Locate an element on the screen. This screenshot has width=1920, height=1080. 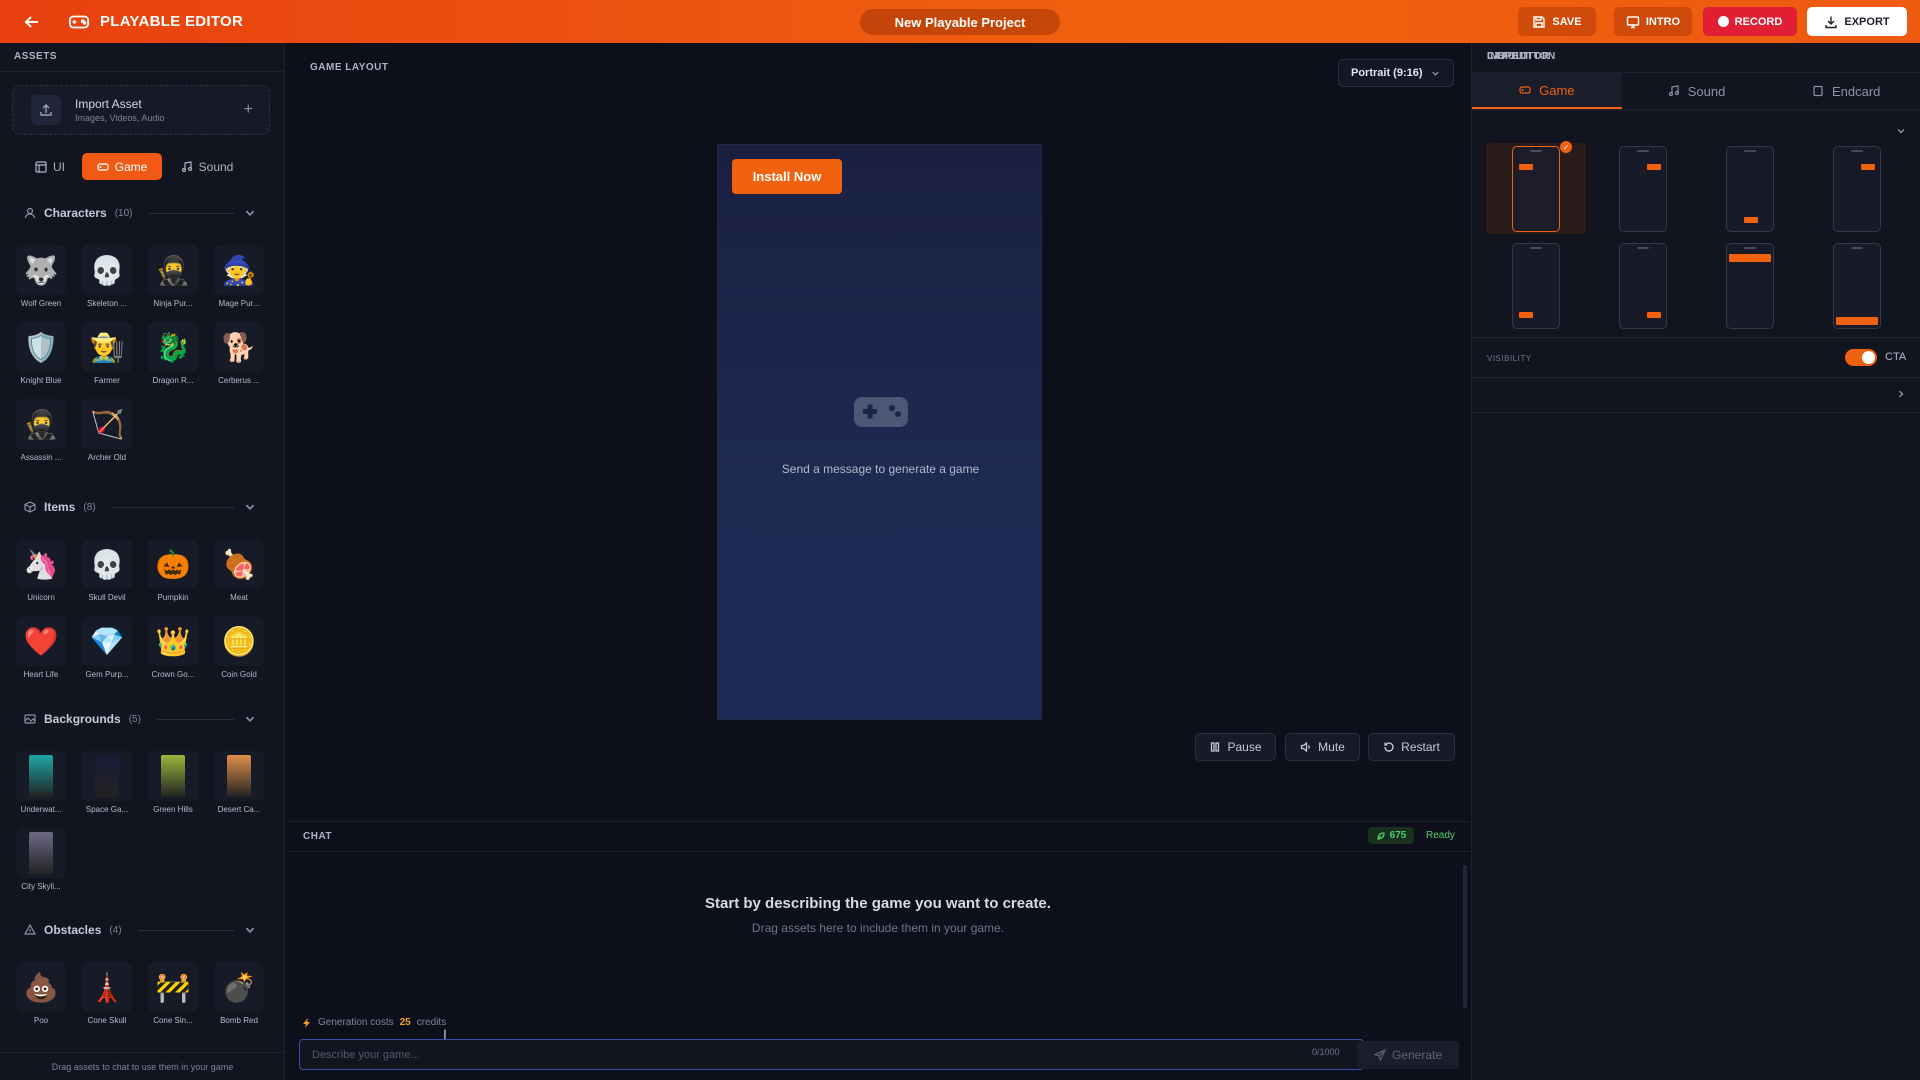
project-name: New Playable Project is located at coordinates (960, 22).